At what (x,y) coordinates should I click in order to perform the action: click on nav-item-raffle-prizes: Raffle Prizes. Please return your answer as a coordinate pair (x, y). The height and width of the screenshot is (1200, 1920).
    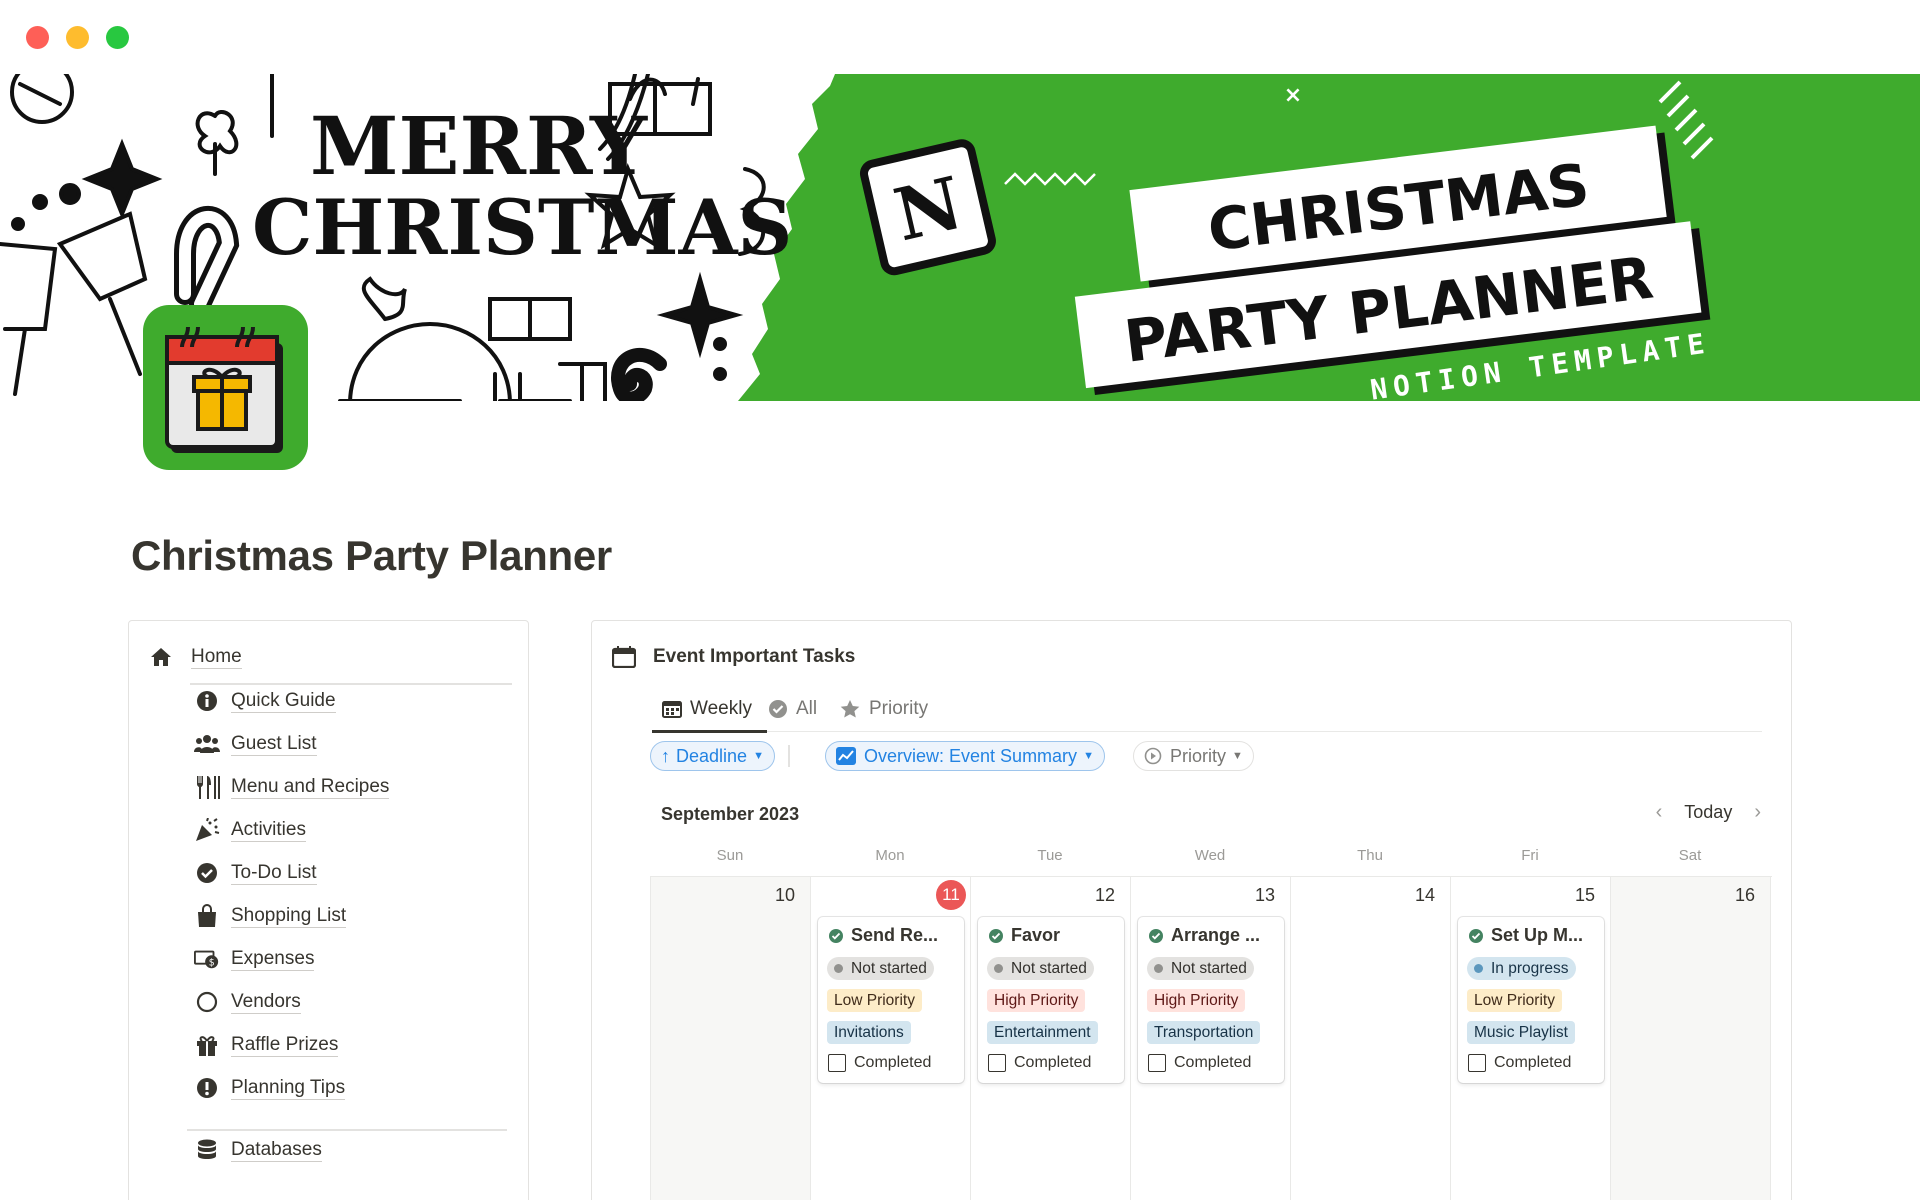
    Looking at the image, I should click on (266, 1045).